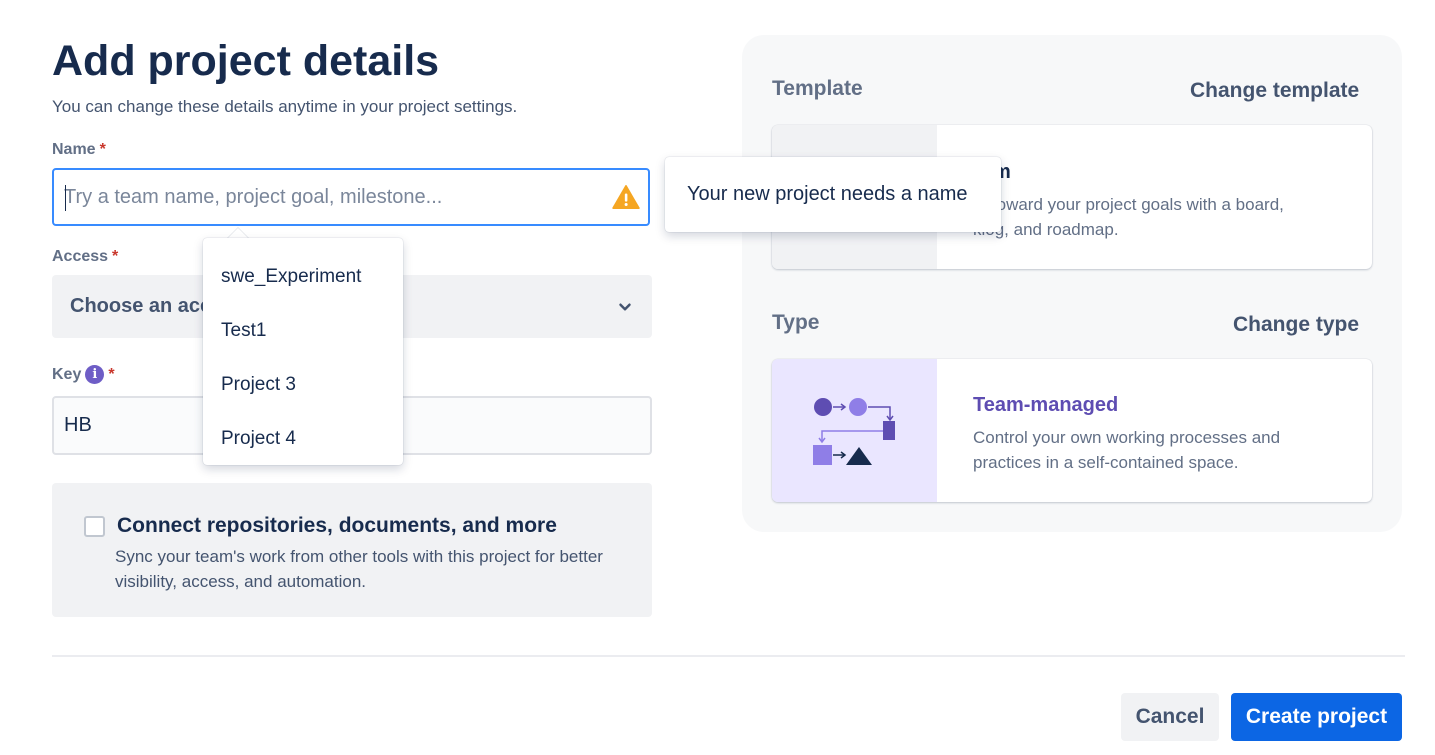  I want to click on key-input-value: HB, so click(78, 425).